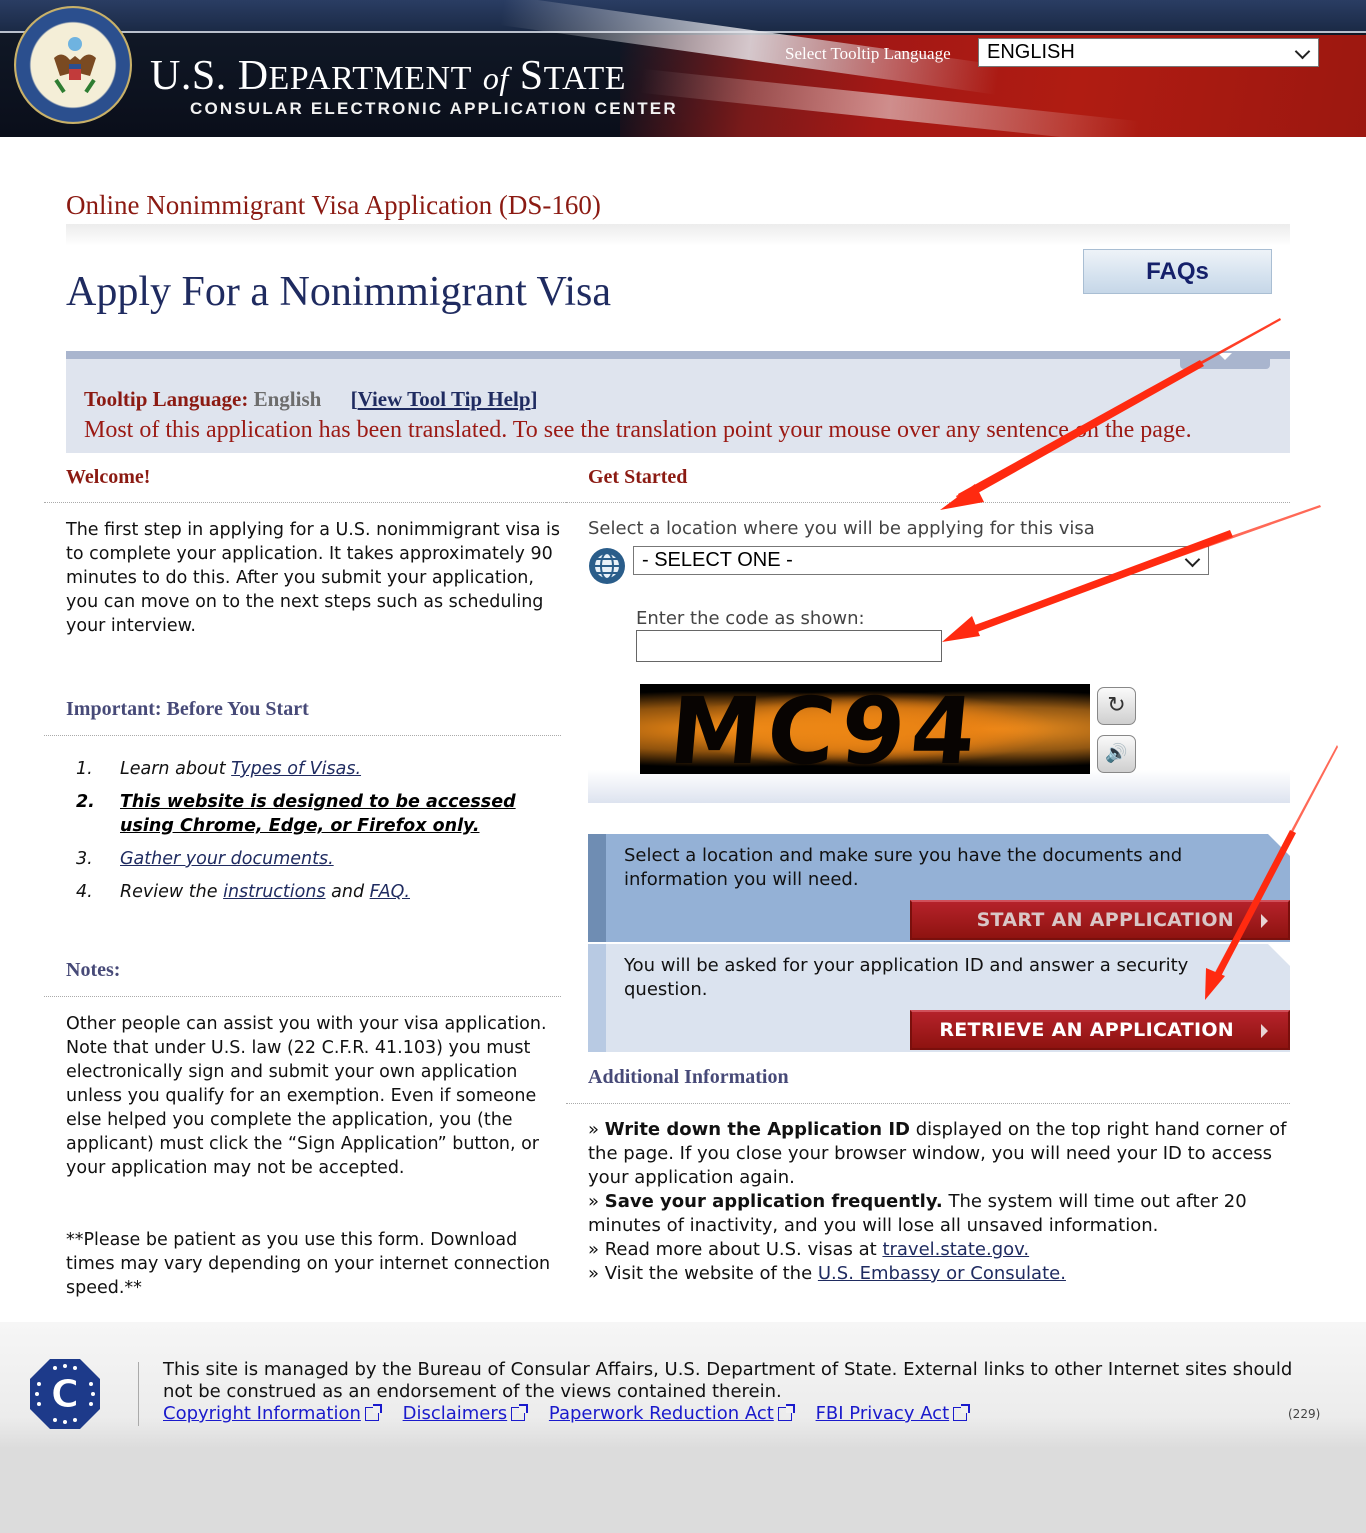 The image size is (1366, 1533). I want to click on item-number: 1., so click(84, 769).